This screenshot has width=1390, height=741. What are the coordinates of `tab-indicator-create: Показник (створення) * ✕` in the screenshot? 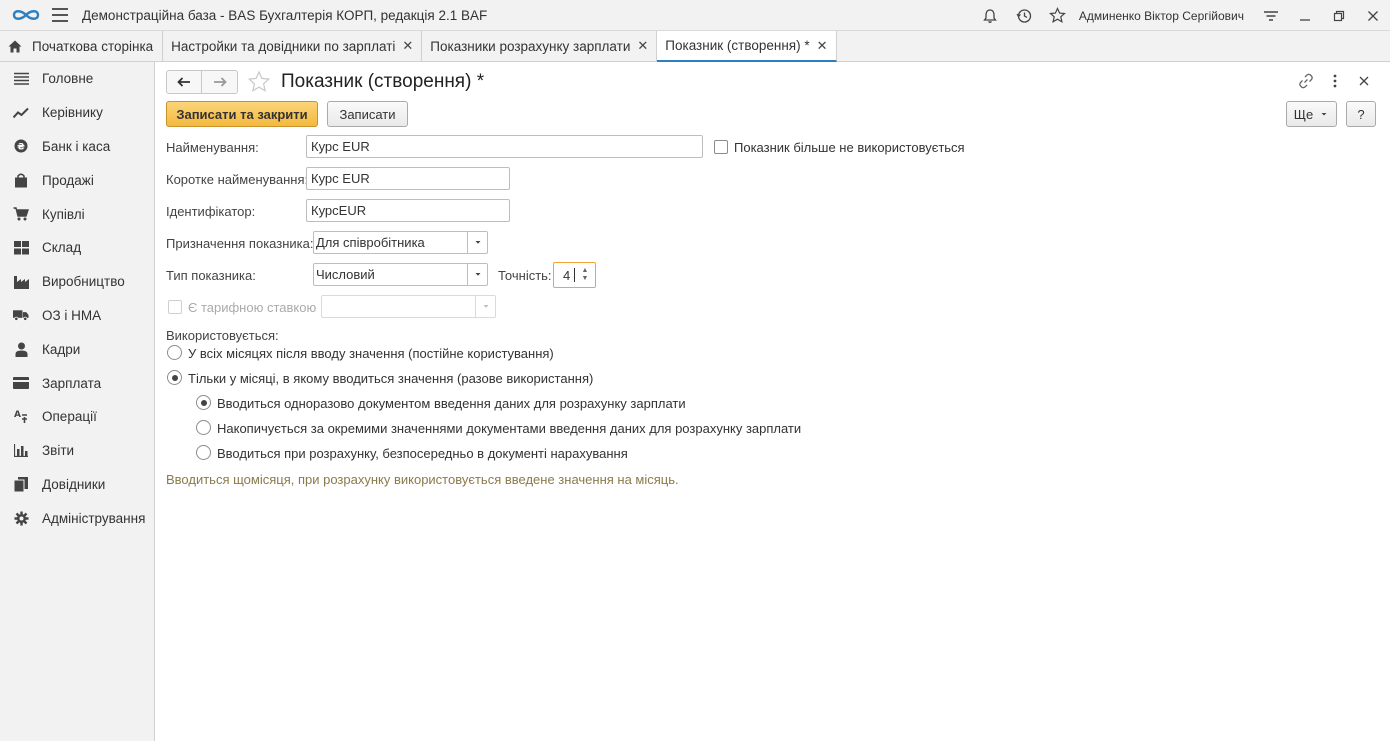 It's located at (747, 46).